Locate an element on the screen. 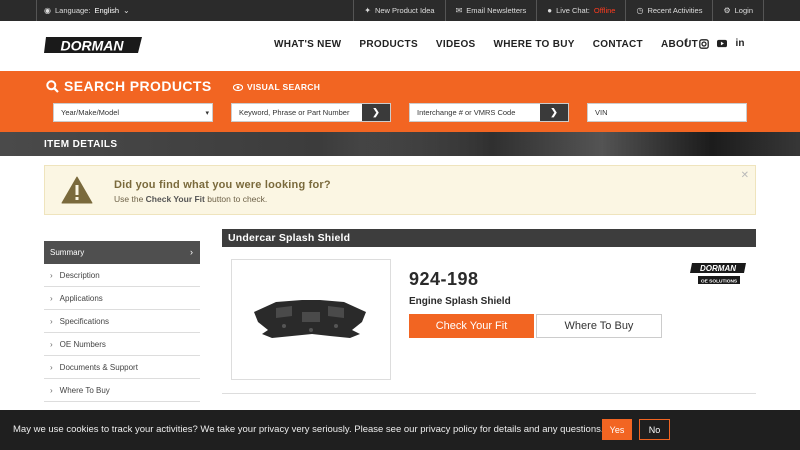 The width and height of the screenshot is (800, 450). recent-activities-label: Recent Activities is located at coordinates (675, 10).